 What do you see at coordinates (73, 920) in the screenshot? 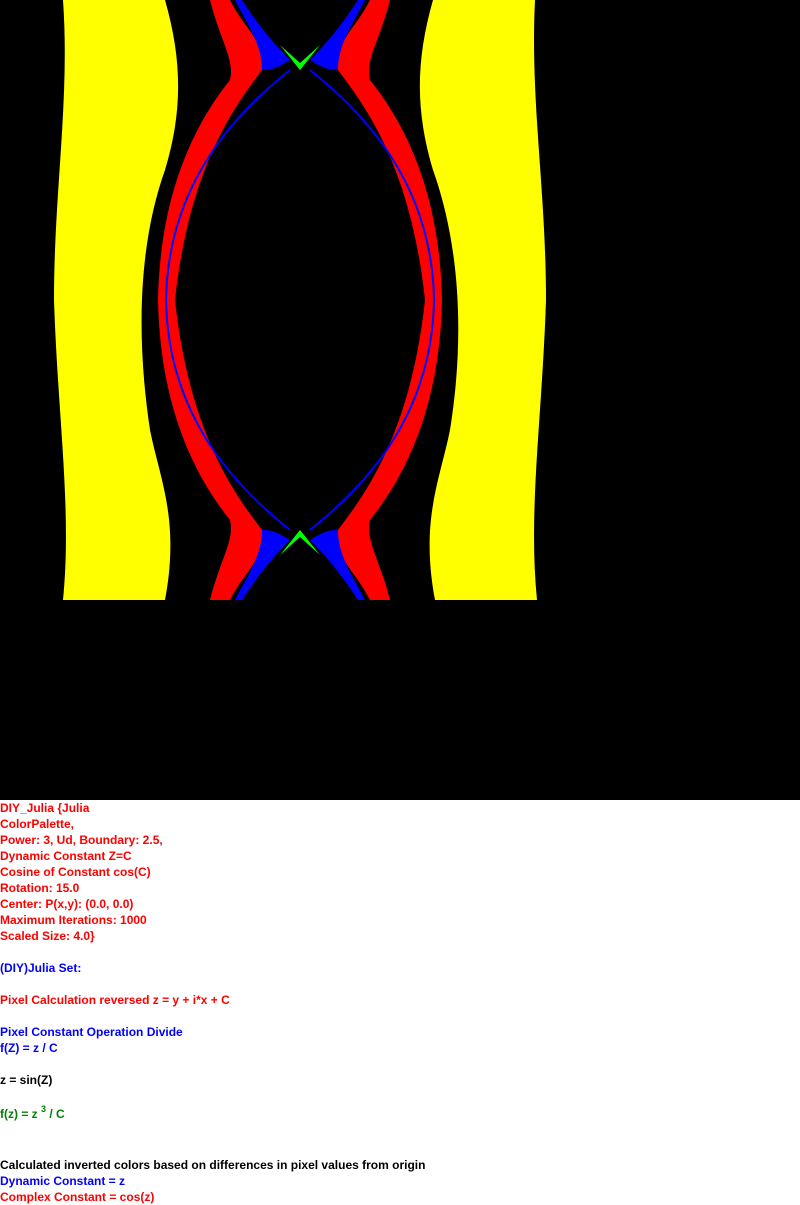
I see `header-line: Maximum Iterations: 1000` at bounding box center [73, 920].